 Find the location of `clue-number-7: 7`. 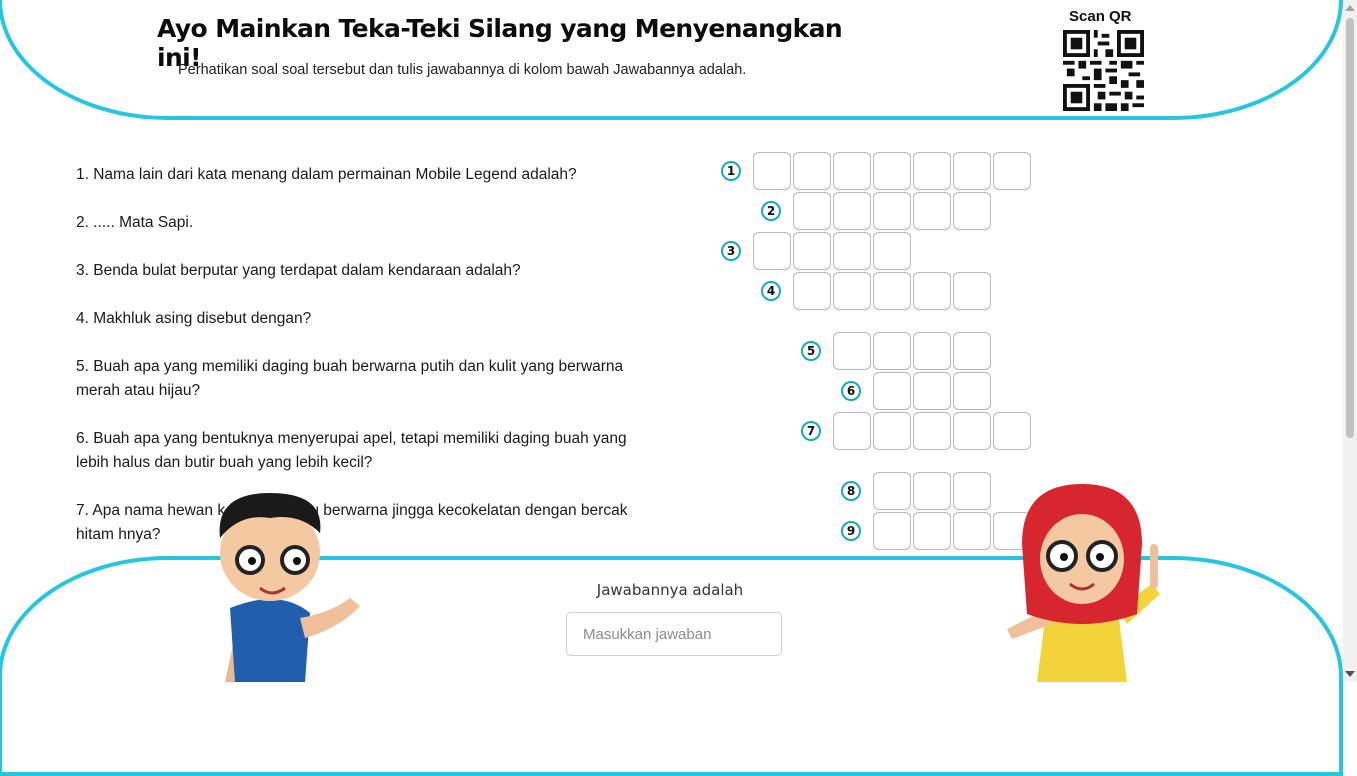

clue-number-7: 7 is located at coordinates (811, 431).